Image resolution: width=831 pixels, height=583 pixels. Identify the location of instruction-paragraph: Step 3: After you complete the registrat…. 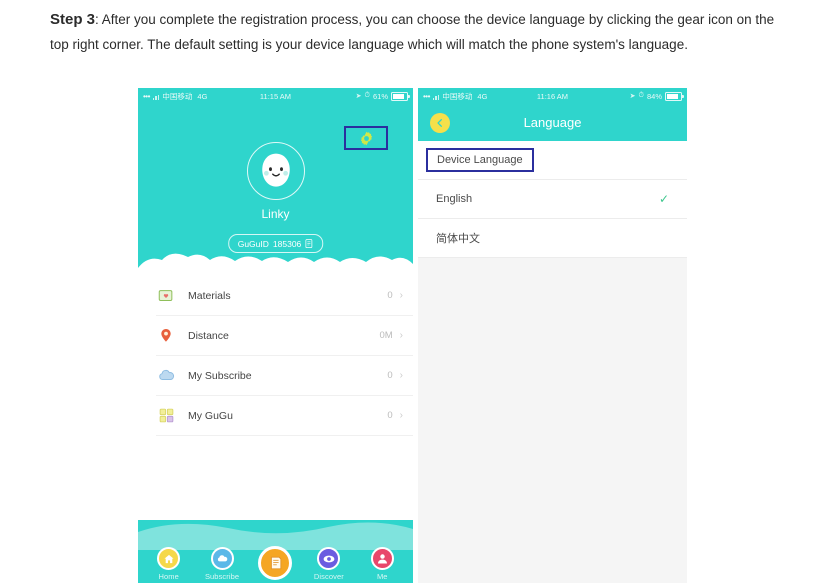
(415, 32).